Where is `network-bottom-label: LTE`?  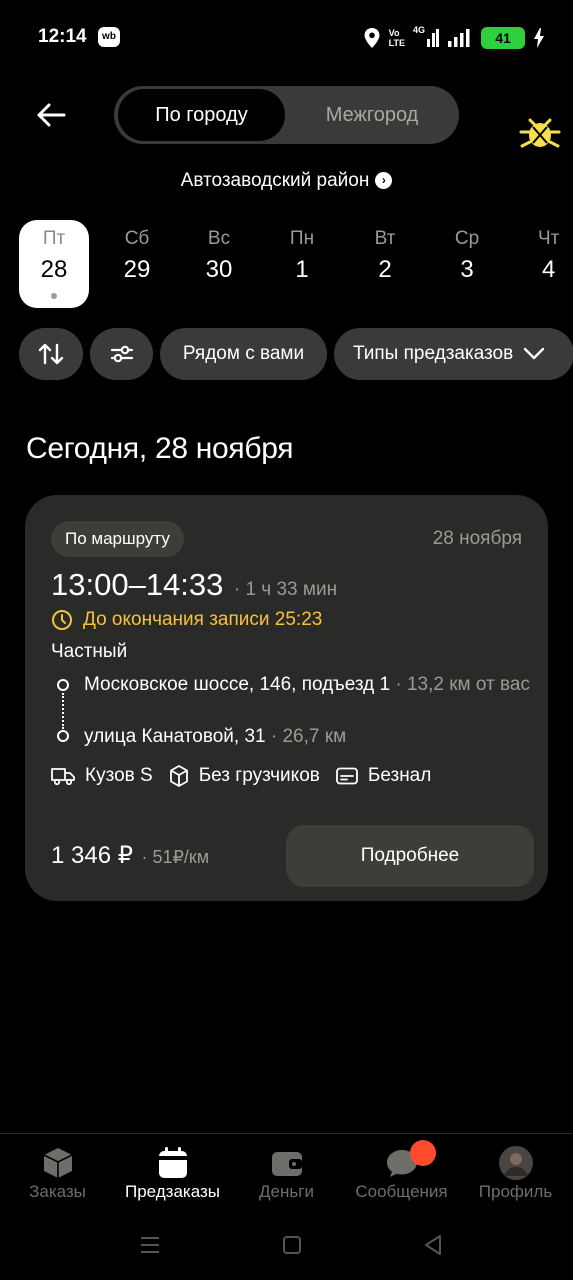 network-bottom-label: LTE is located at coordinates (396, 43).